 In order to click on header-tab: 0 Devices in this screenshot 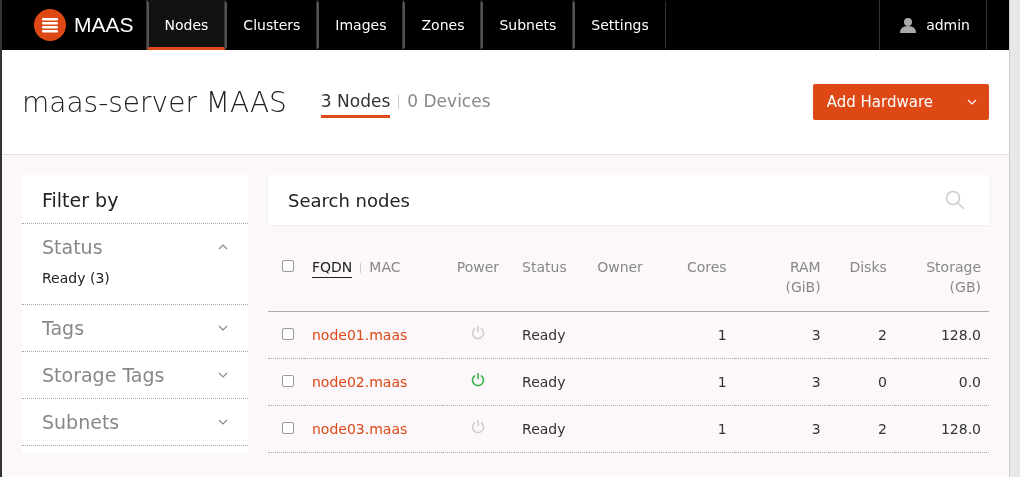, I will do `click(449, 102)`.